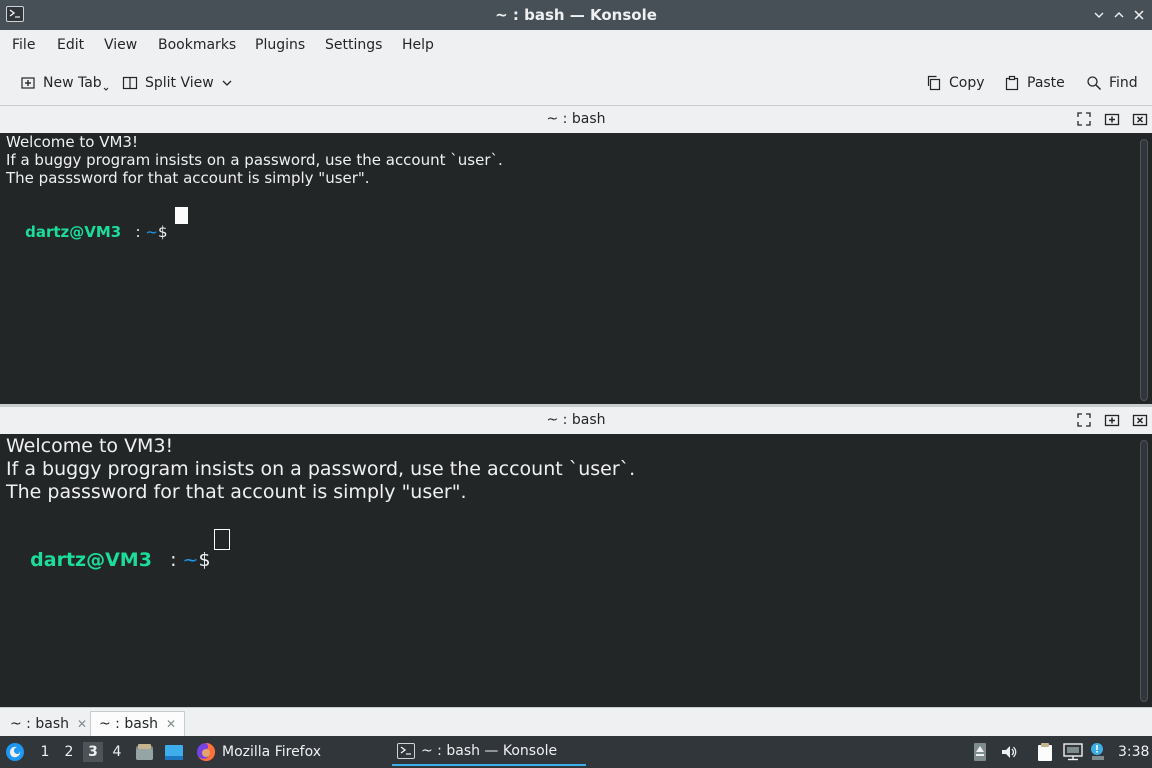 This screenshot has height=768, width=1152. I want to click on pane-header-top: ~ : bash, so click(576, 119).